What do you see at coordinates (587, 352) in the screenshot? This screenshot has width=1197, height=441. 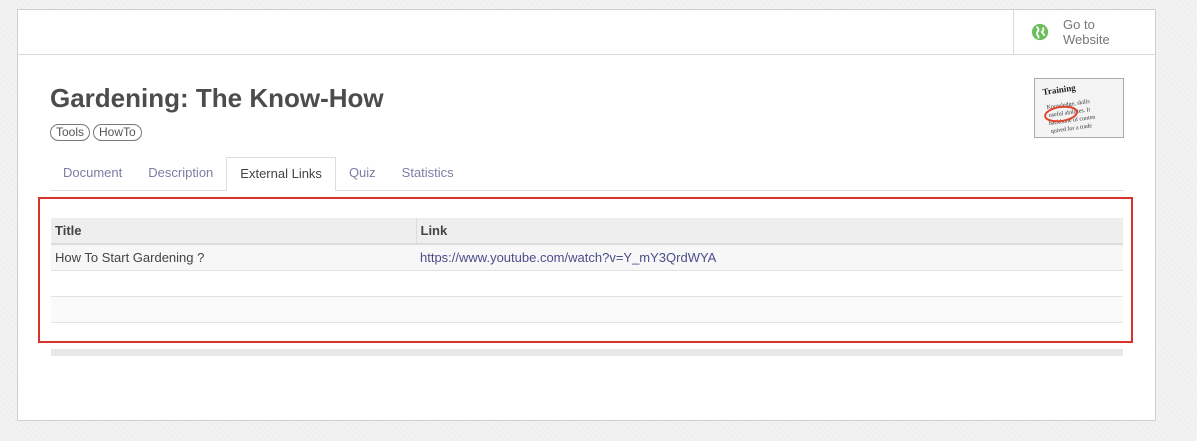 I see `table-footer-bar` at bounding box center [587, 352].